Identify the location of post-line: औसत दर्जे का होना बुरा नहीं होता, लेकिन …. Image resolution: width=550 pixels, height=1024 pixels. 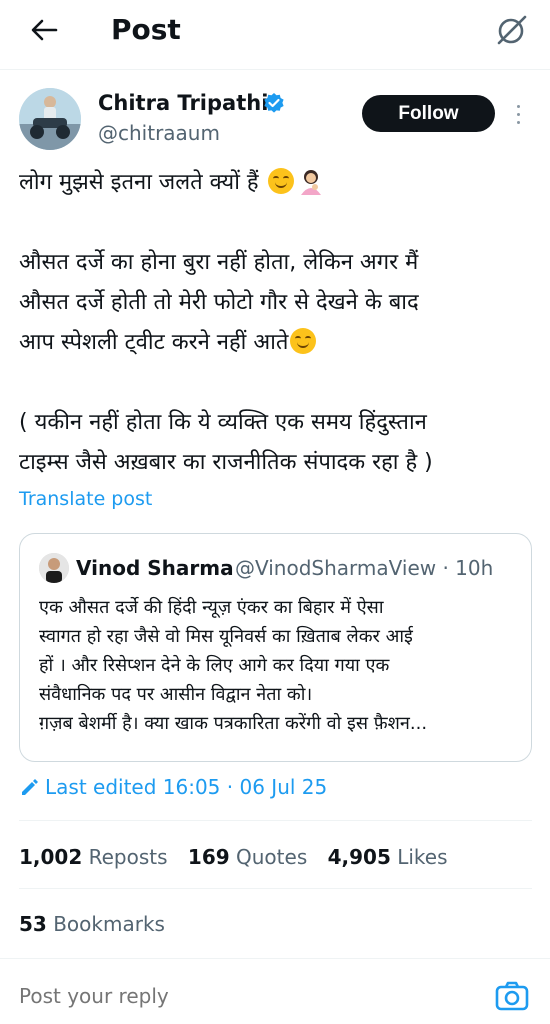
(219, 262).